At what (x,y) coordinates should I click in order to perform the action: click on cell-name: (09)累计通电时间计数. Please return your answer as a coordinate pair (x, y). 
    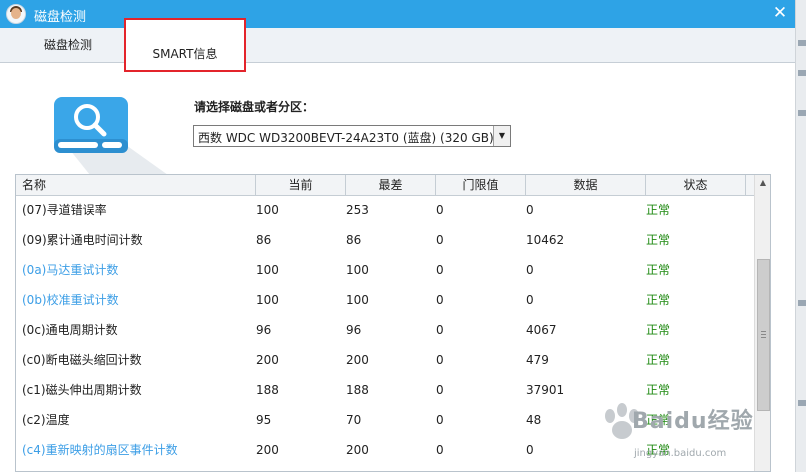
    Looking at the image, I should click on (82, 240).